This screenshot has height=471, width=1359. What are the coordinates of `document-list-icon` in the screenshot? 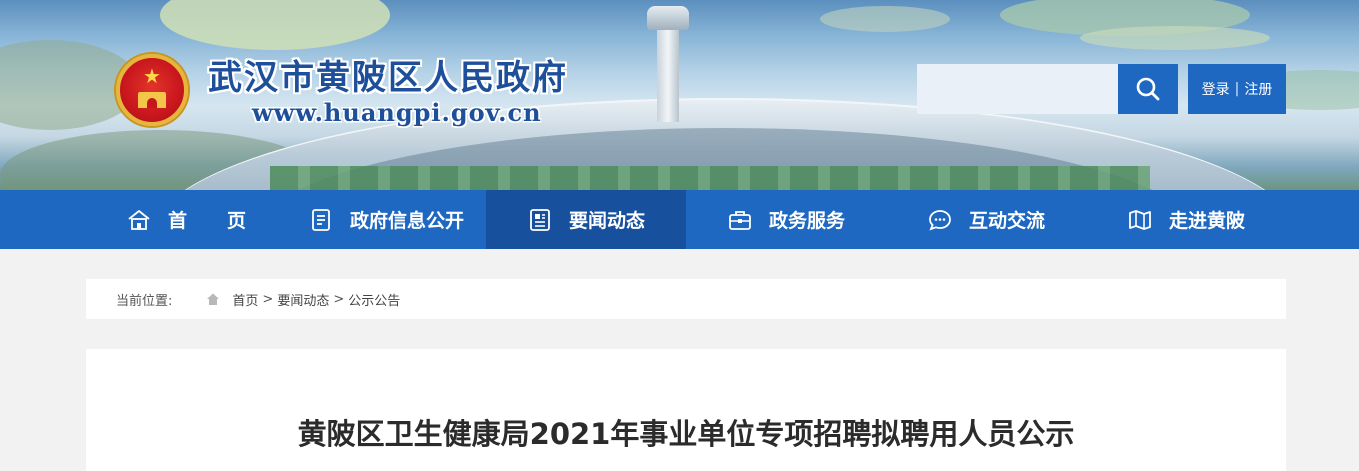 It's located at (321, 219).